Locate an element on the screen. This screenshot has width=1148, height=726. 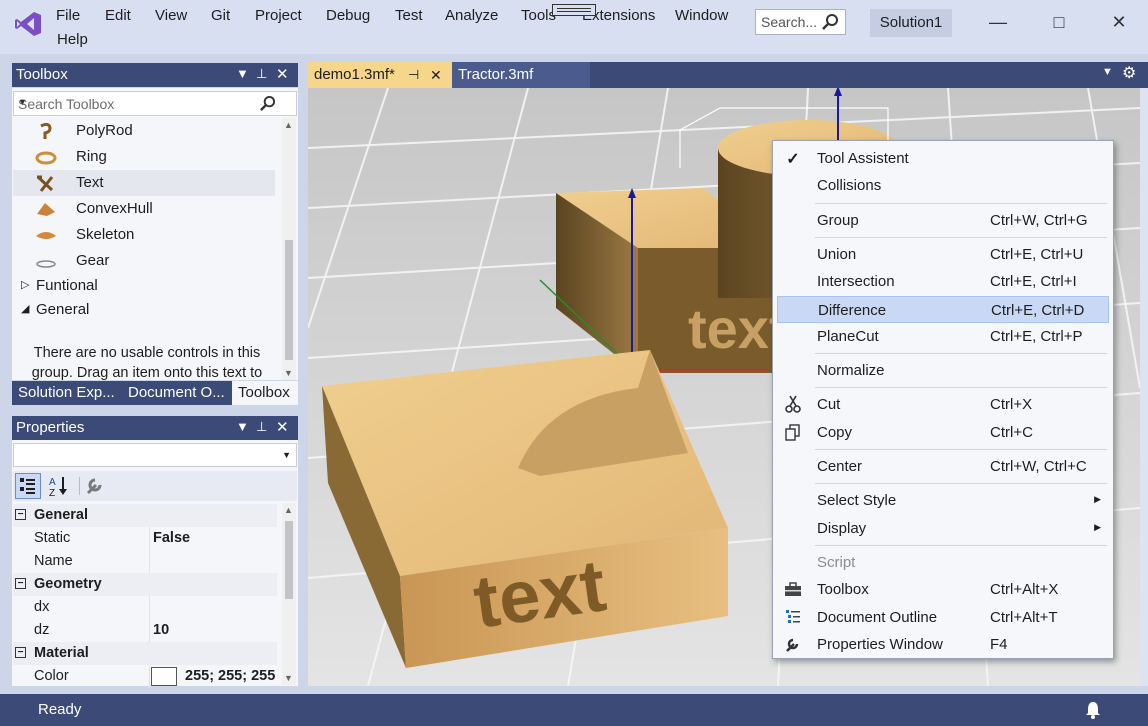
property-category: − Material is located at coordinates (145, 653).